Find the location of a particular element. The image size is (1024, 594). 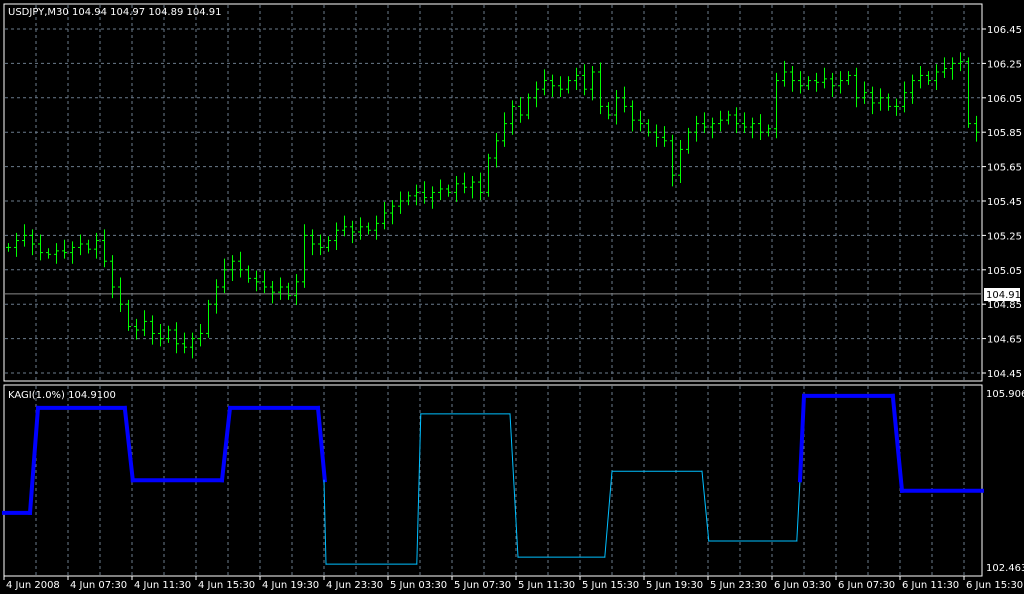

x-tick-label: 5 Jun 15:30 is located at coordinates (610, 585).